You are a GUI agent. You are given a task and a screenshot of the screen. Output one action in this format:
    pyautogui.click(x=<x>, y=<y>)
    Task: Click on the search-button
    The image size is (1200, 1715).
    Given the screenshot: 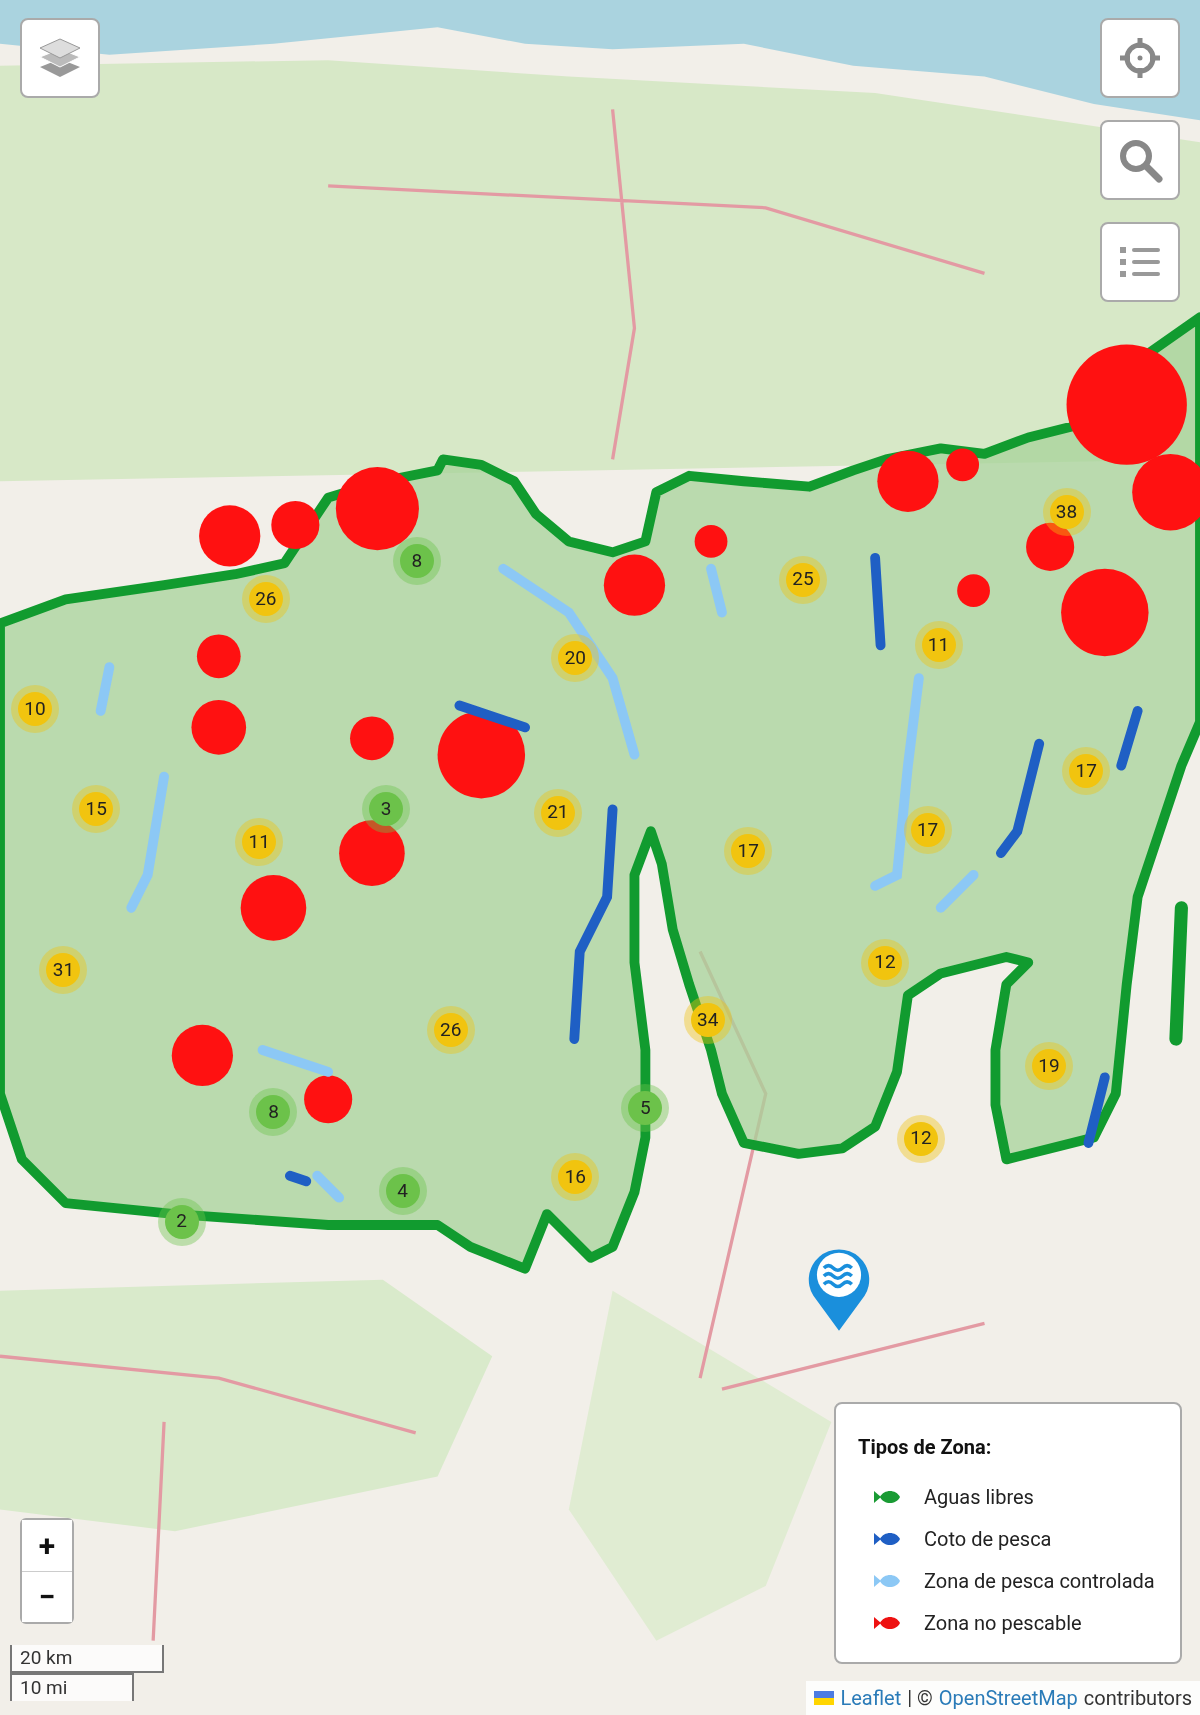 What is the action you would take?
    pyautogui.click(x=1140, y=160)
    